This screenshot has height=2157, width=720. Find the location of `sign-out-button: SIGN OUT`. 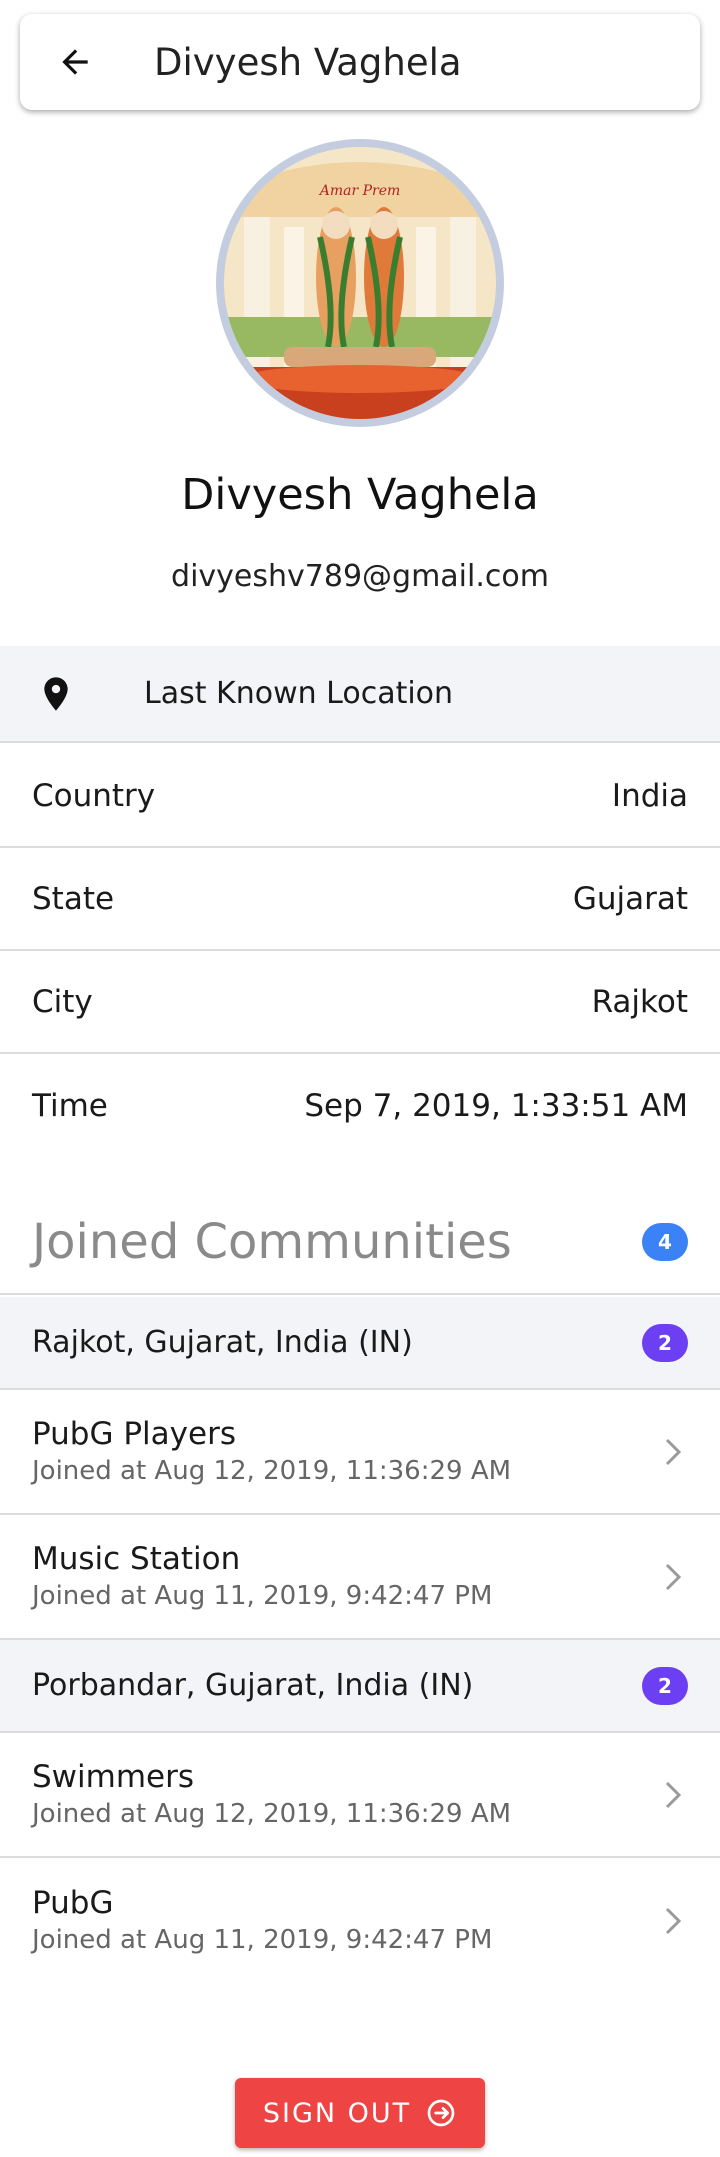

sign-out-button: SIGN OUT is located at coordinates (360, 2113).